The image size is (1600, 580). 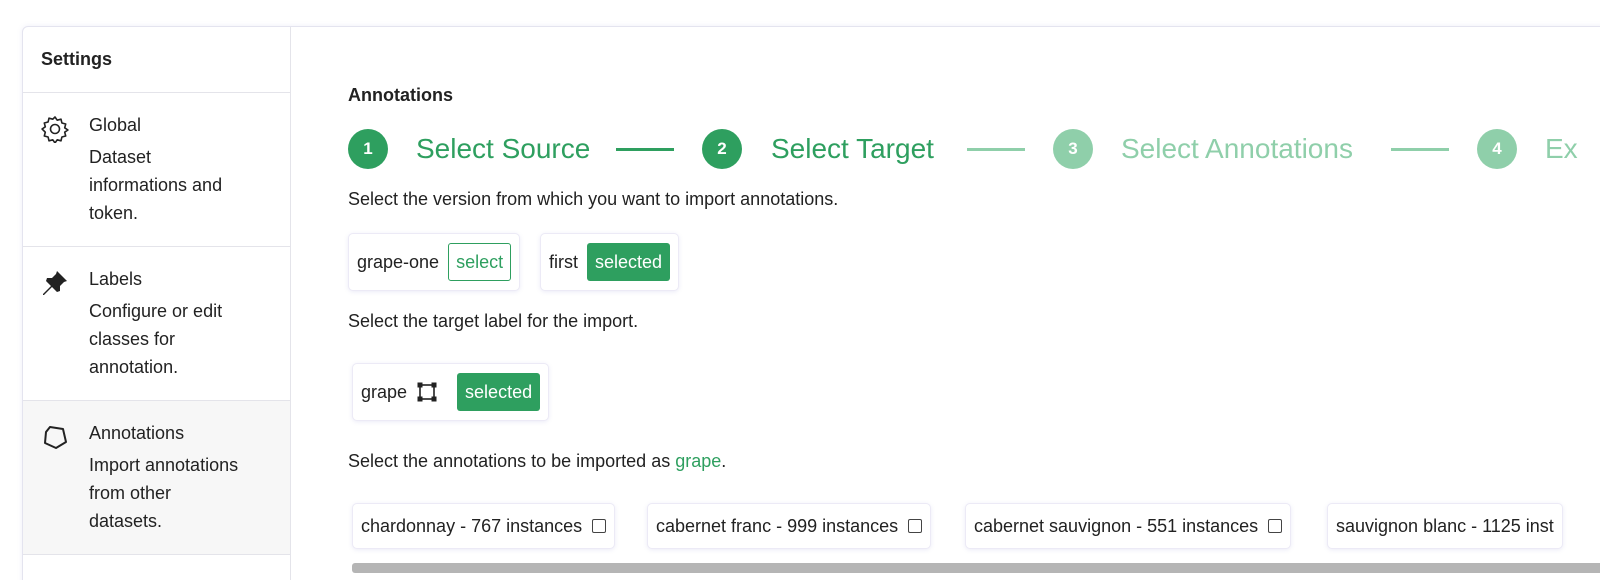 I want to click on step-2-number: 2, so click(x=722, y=149).